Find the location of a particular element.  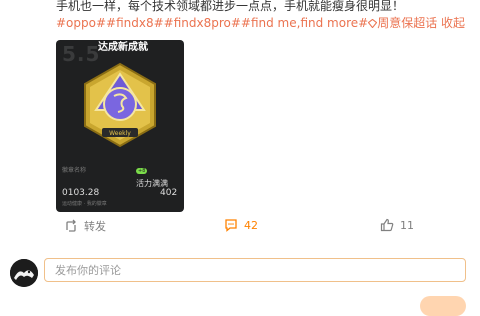

like-button: 11 is located at coordinates (397, 225).